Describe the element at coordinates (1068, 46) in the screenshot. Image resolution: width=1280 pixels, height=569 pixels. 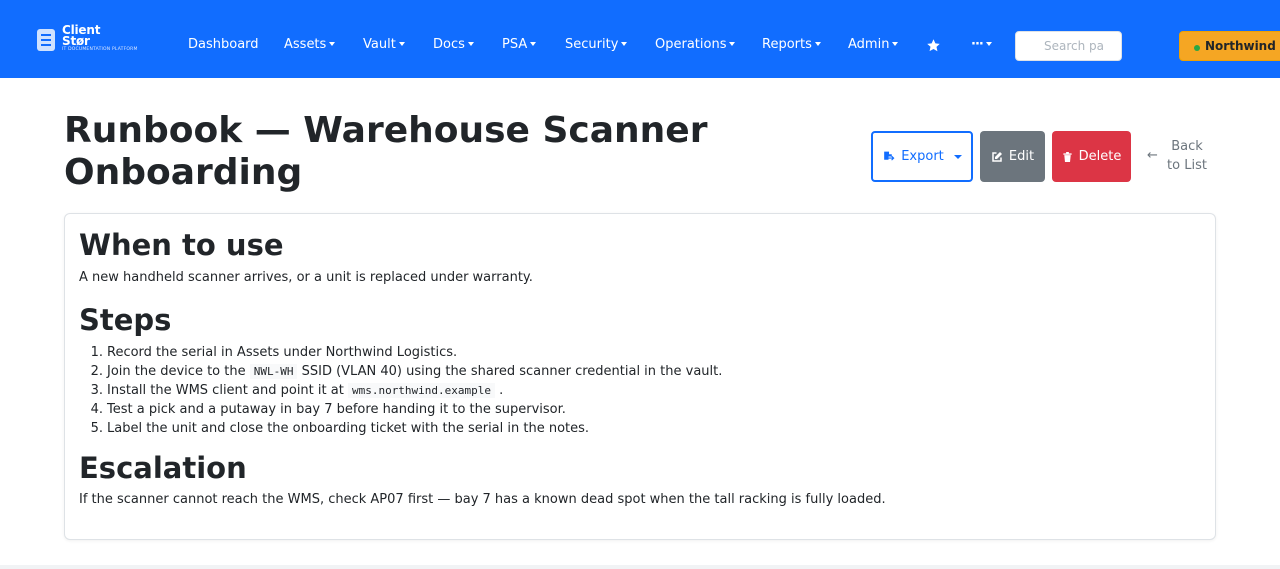
I see `global-search-input` at that location.